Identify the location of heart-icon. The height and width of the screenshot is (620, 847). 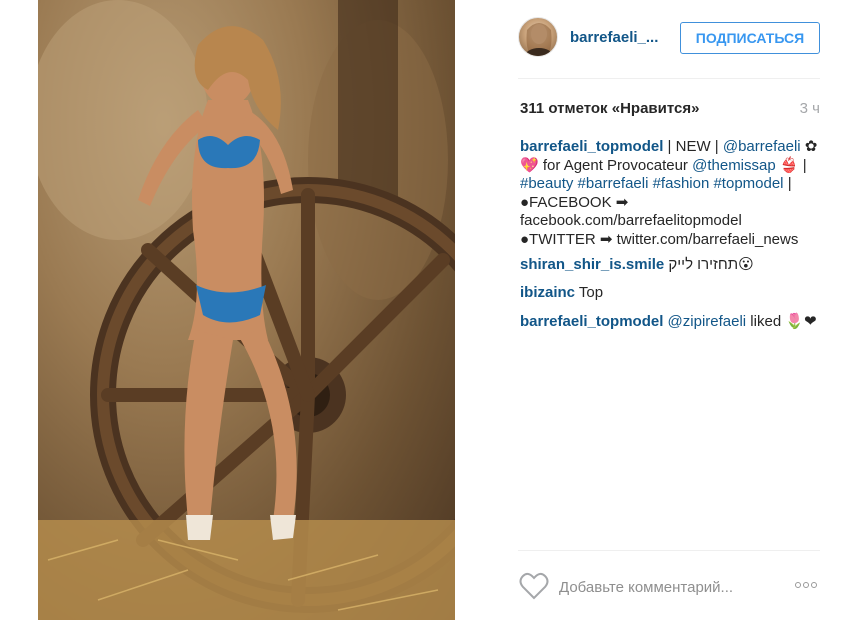
(534, 586).